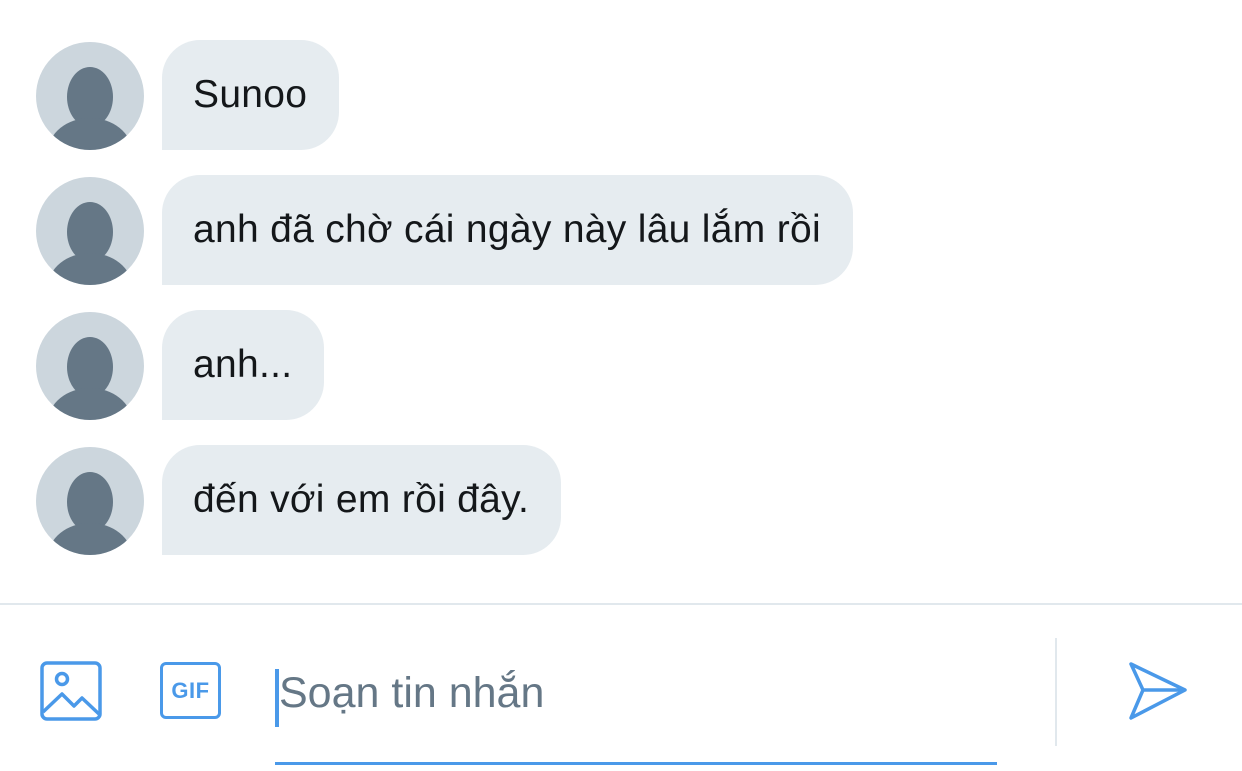 This screenshot has height=771, width=1242. I want to click on message-row: anh đã chờ cái ngày này lâu lắm rồi, so click(444, 230).